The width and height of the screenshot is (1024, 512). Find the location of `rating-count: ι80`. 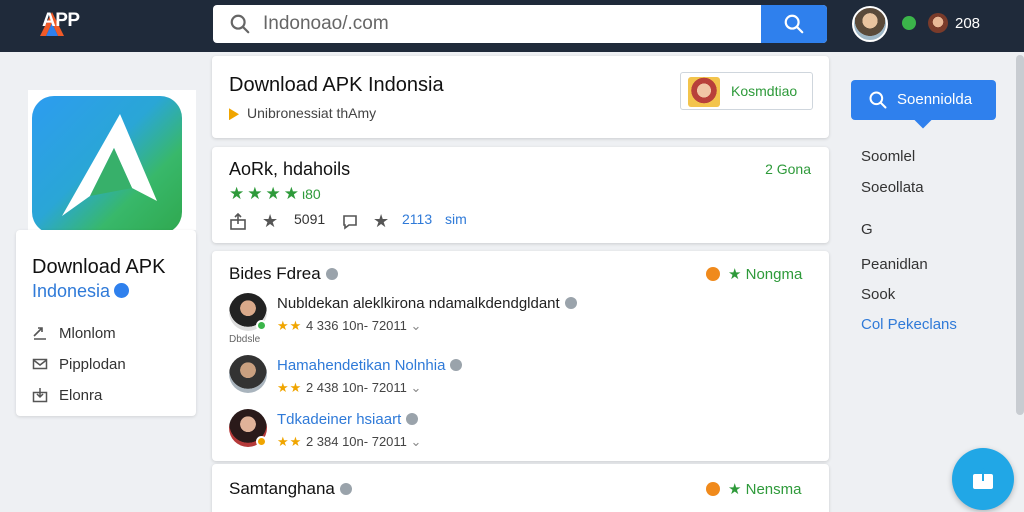

rating-count: ι80 is located at coordinates (311, 194).